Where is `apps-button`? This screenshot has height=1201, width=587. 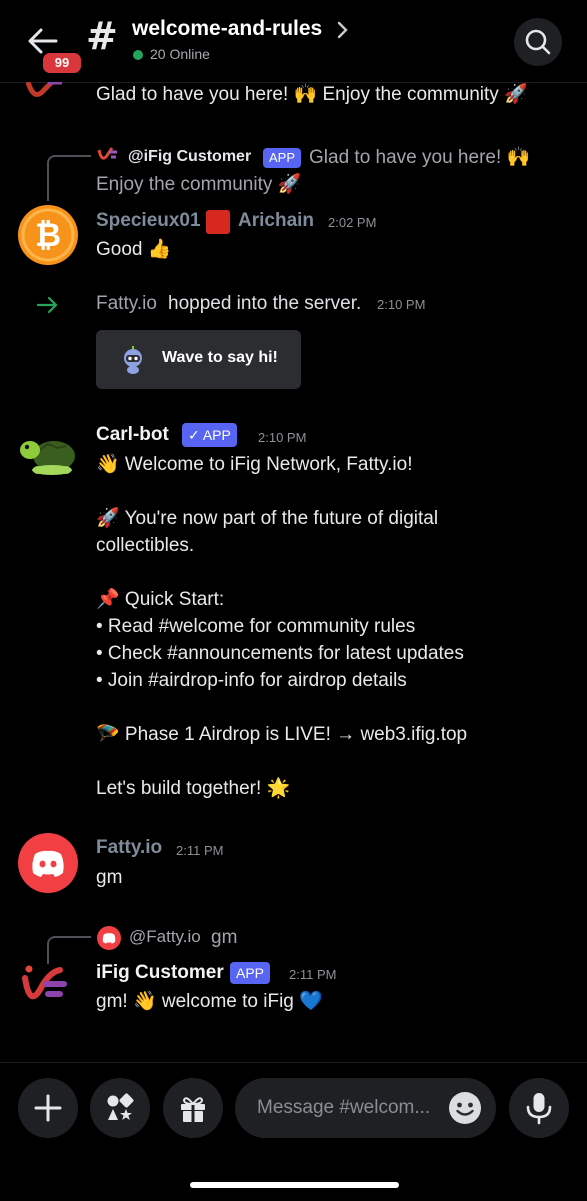 apps-button is located at coordinates (120, 1108).